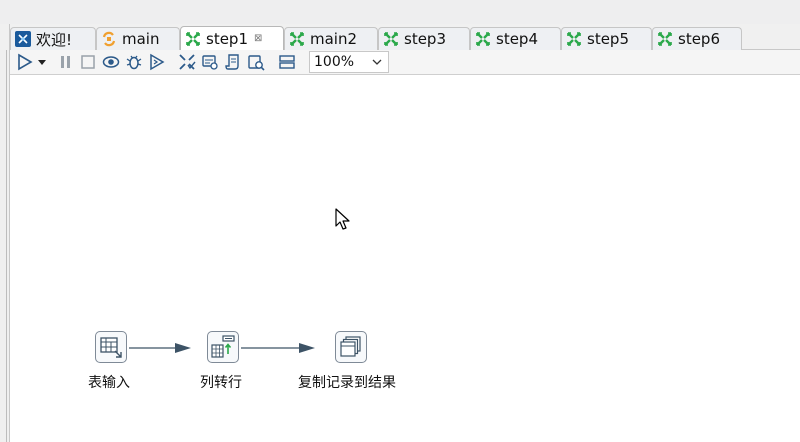  Describe the element at coordinates (400, 12) in the screenshot. I see `window-top-strip` at that location.